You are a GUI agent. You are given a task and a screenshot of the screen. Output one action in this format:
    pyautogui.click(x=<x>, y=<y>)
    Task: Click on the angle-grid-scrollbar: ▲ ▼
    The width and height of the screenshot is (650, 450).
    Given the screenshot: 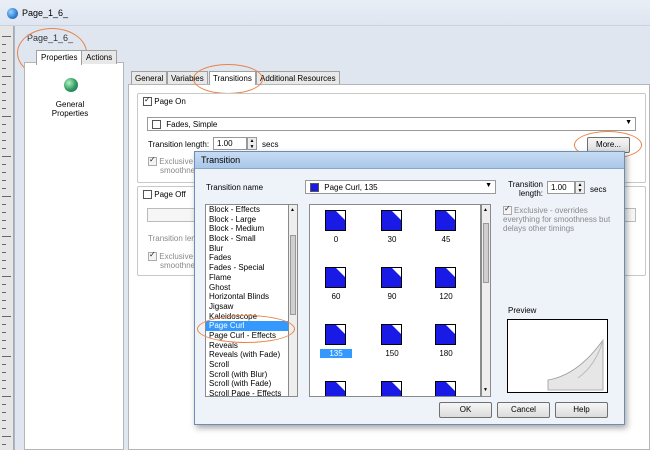 What is the action you would take?
    pyautogui.click(x=486, y=300)
    